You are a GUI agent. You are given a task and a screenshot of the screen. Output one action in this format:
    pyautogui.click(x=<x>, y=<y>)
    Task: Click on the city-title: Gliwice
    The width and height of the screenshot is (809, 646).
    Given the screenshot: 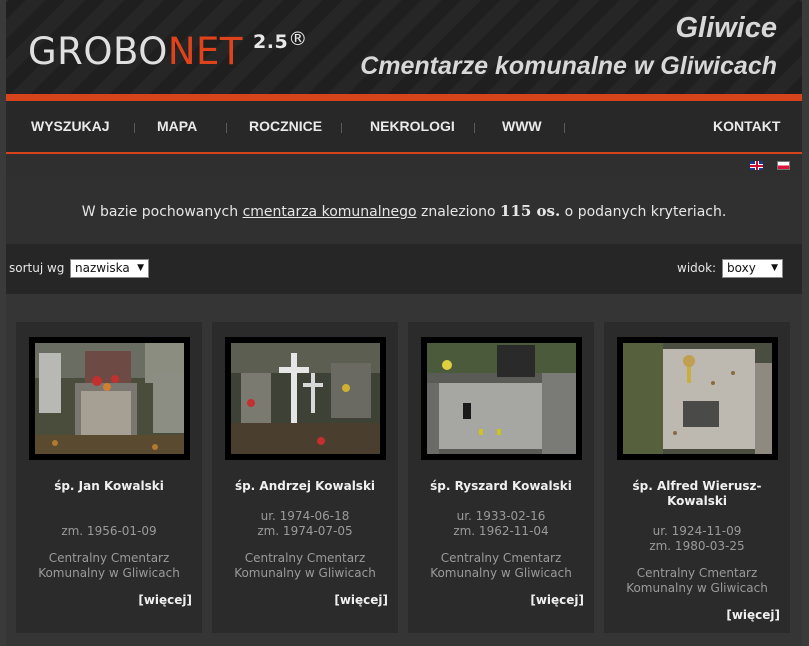 What is the action you would take?
    pyautogui.click(x=726, y=28)
    